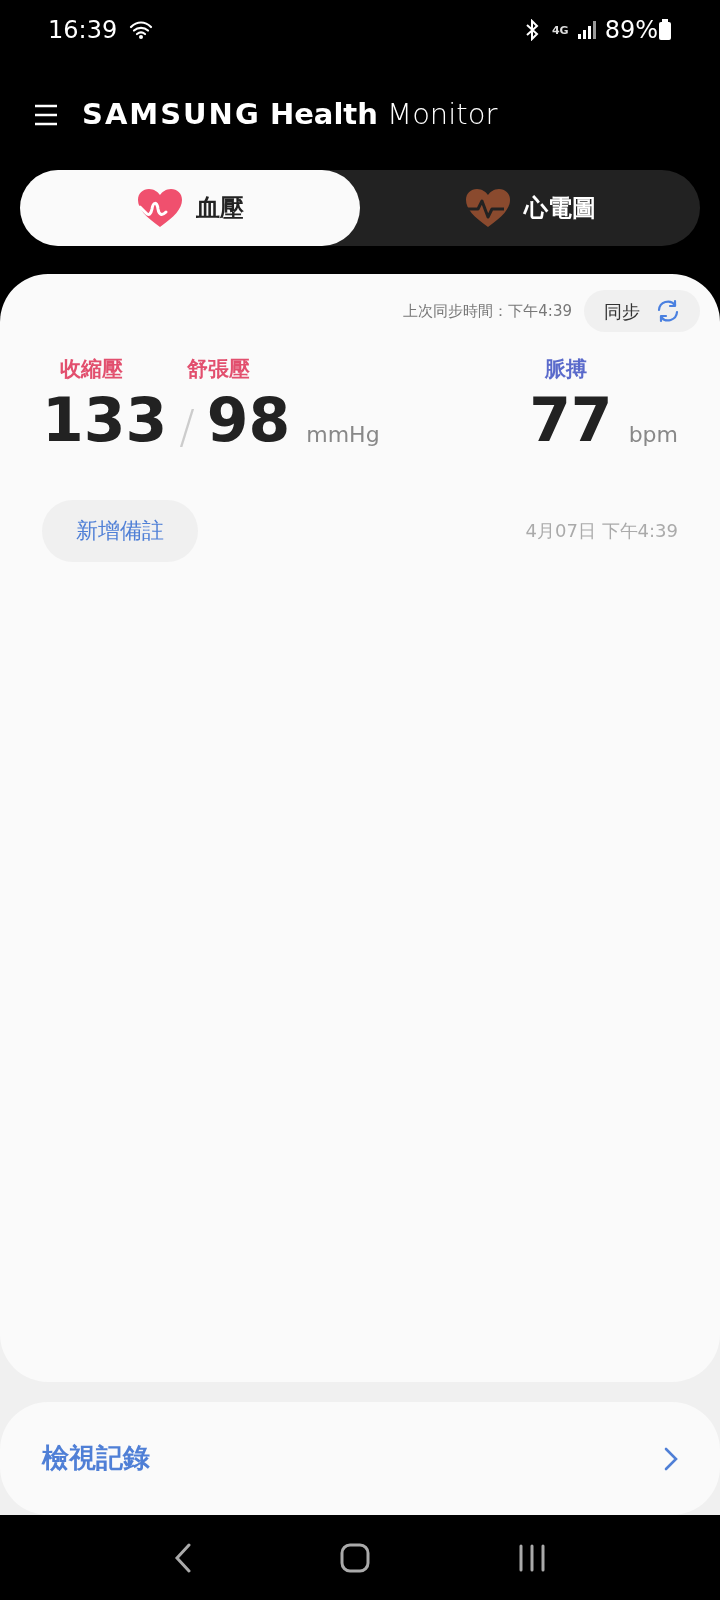 The width and height of the screenshot is (720, 1600). What do you see at coordinates (183, 1557) in the screenshot?
I see `back-icon` at bounding box center [183, 1557].